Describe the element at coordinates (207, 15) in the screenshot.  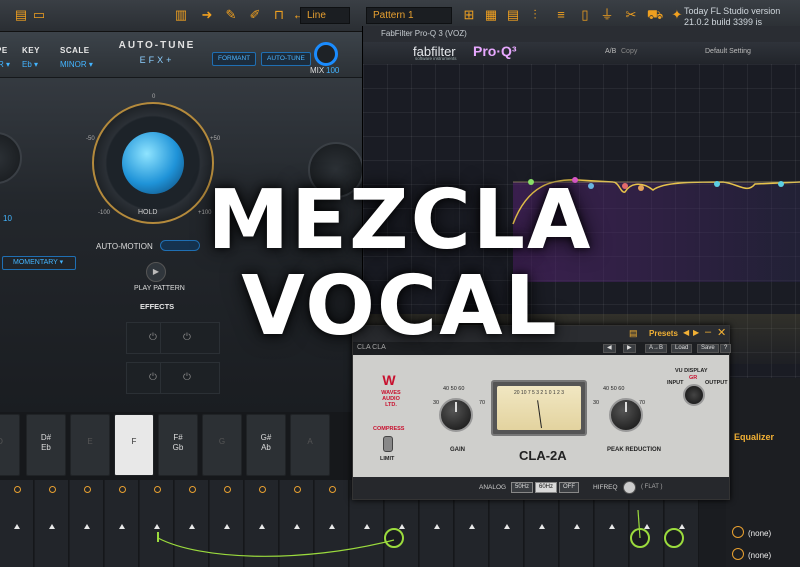
I see `arrow-right-icon: ➜` at that location.